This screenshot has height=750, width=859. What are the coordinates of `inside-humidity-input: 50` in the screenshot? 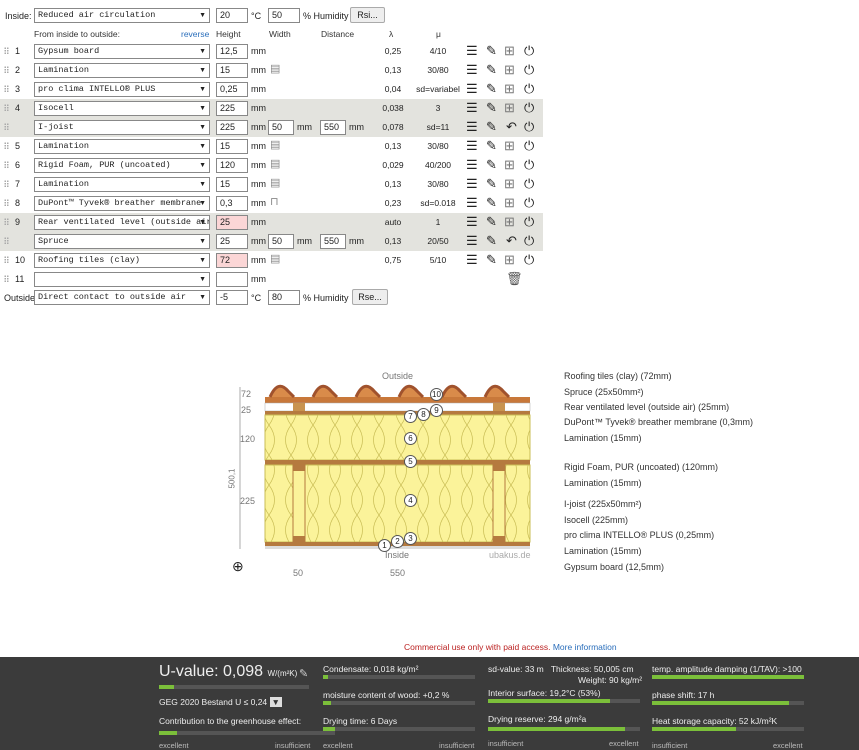 It's located at (284, 15).